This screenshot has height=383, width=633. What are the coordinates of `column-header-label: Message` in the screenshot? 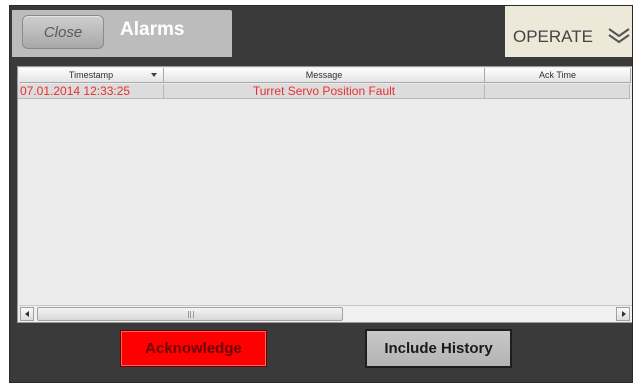 It's located at (324, 75).